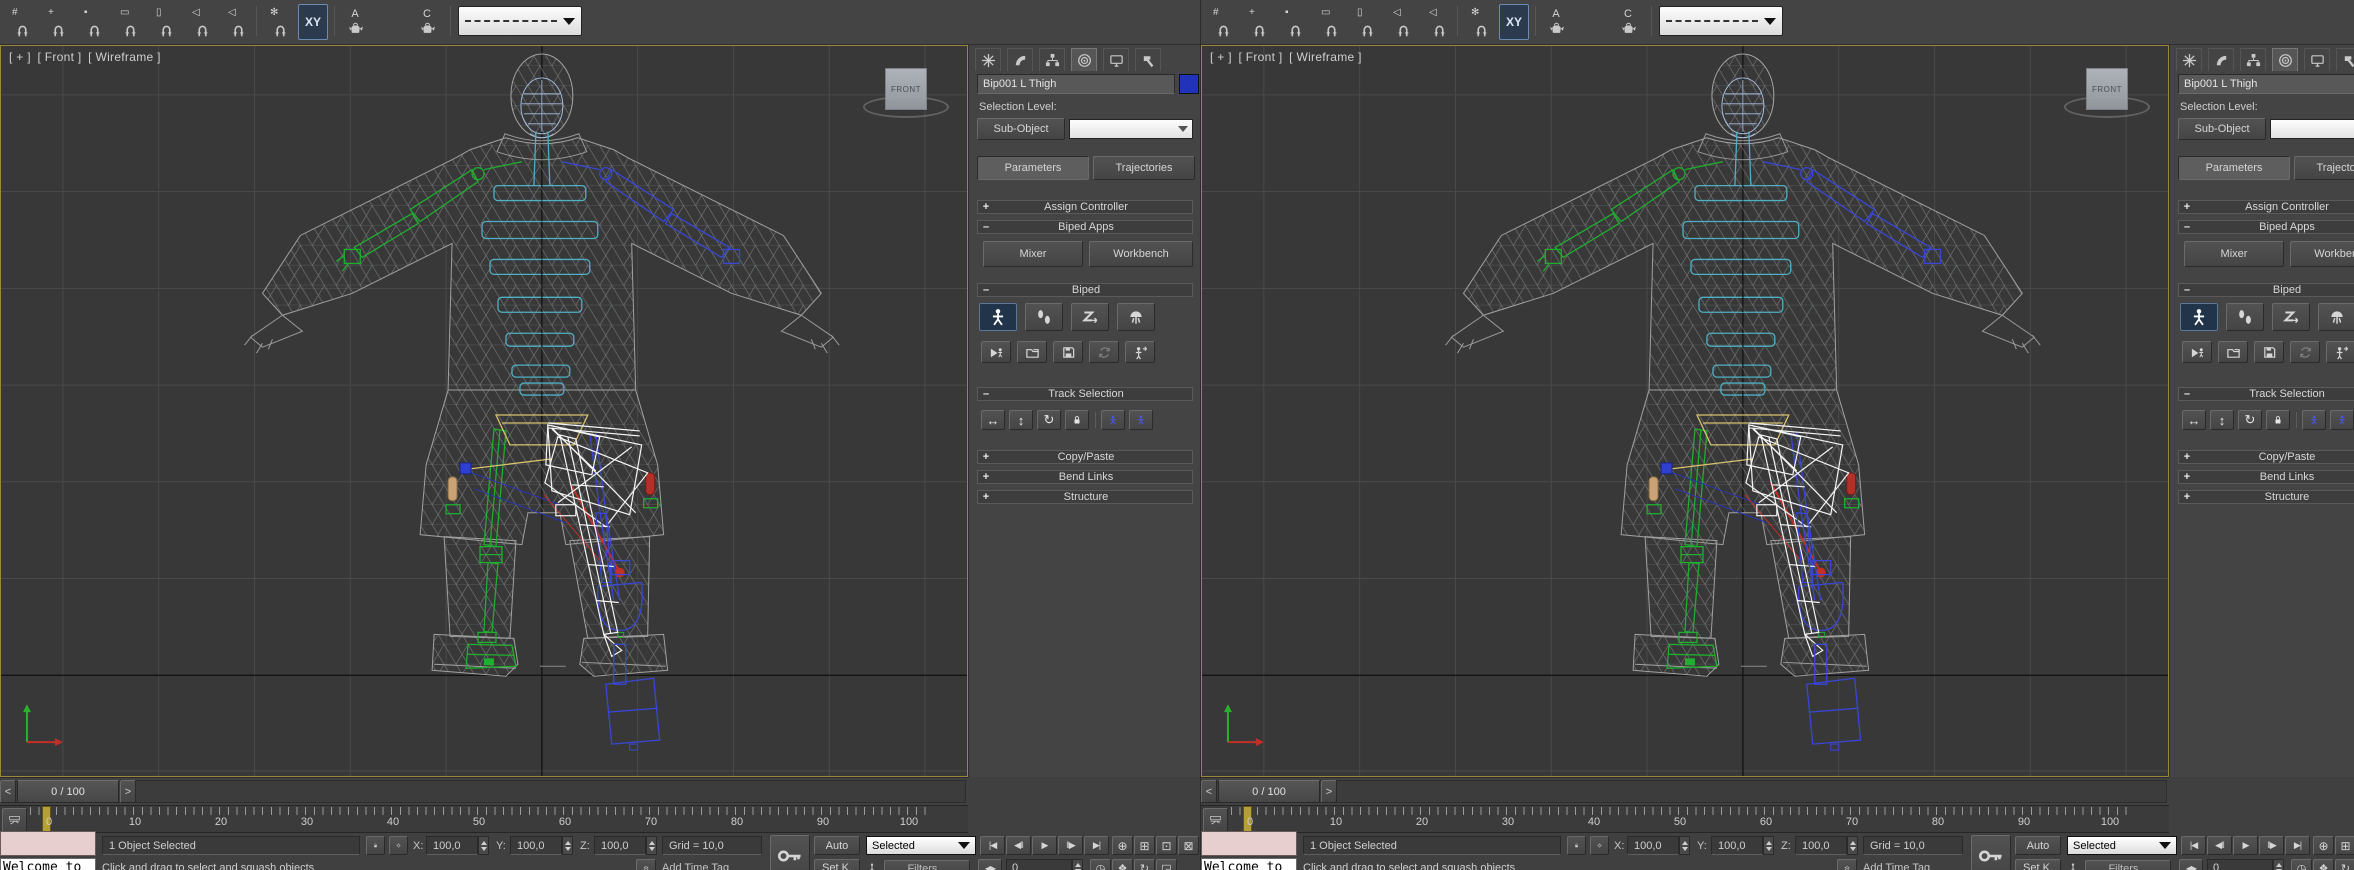 This screenshot has height=870, width=2354. I want to click on snap-face-button: ◁, so click(1400, 22).